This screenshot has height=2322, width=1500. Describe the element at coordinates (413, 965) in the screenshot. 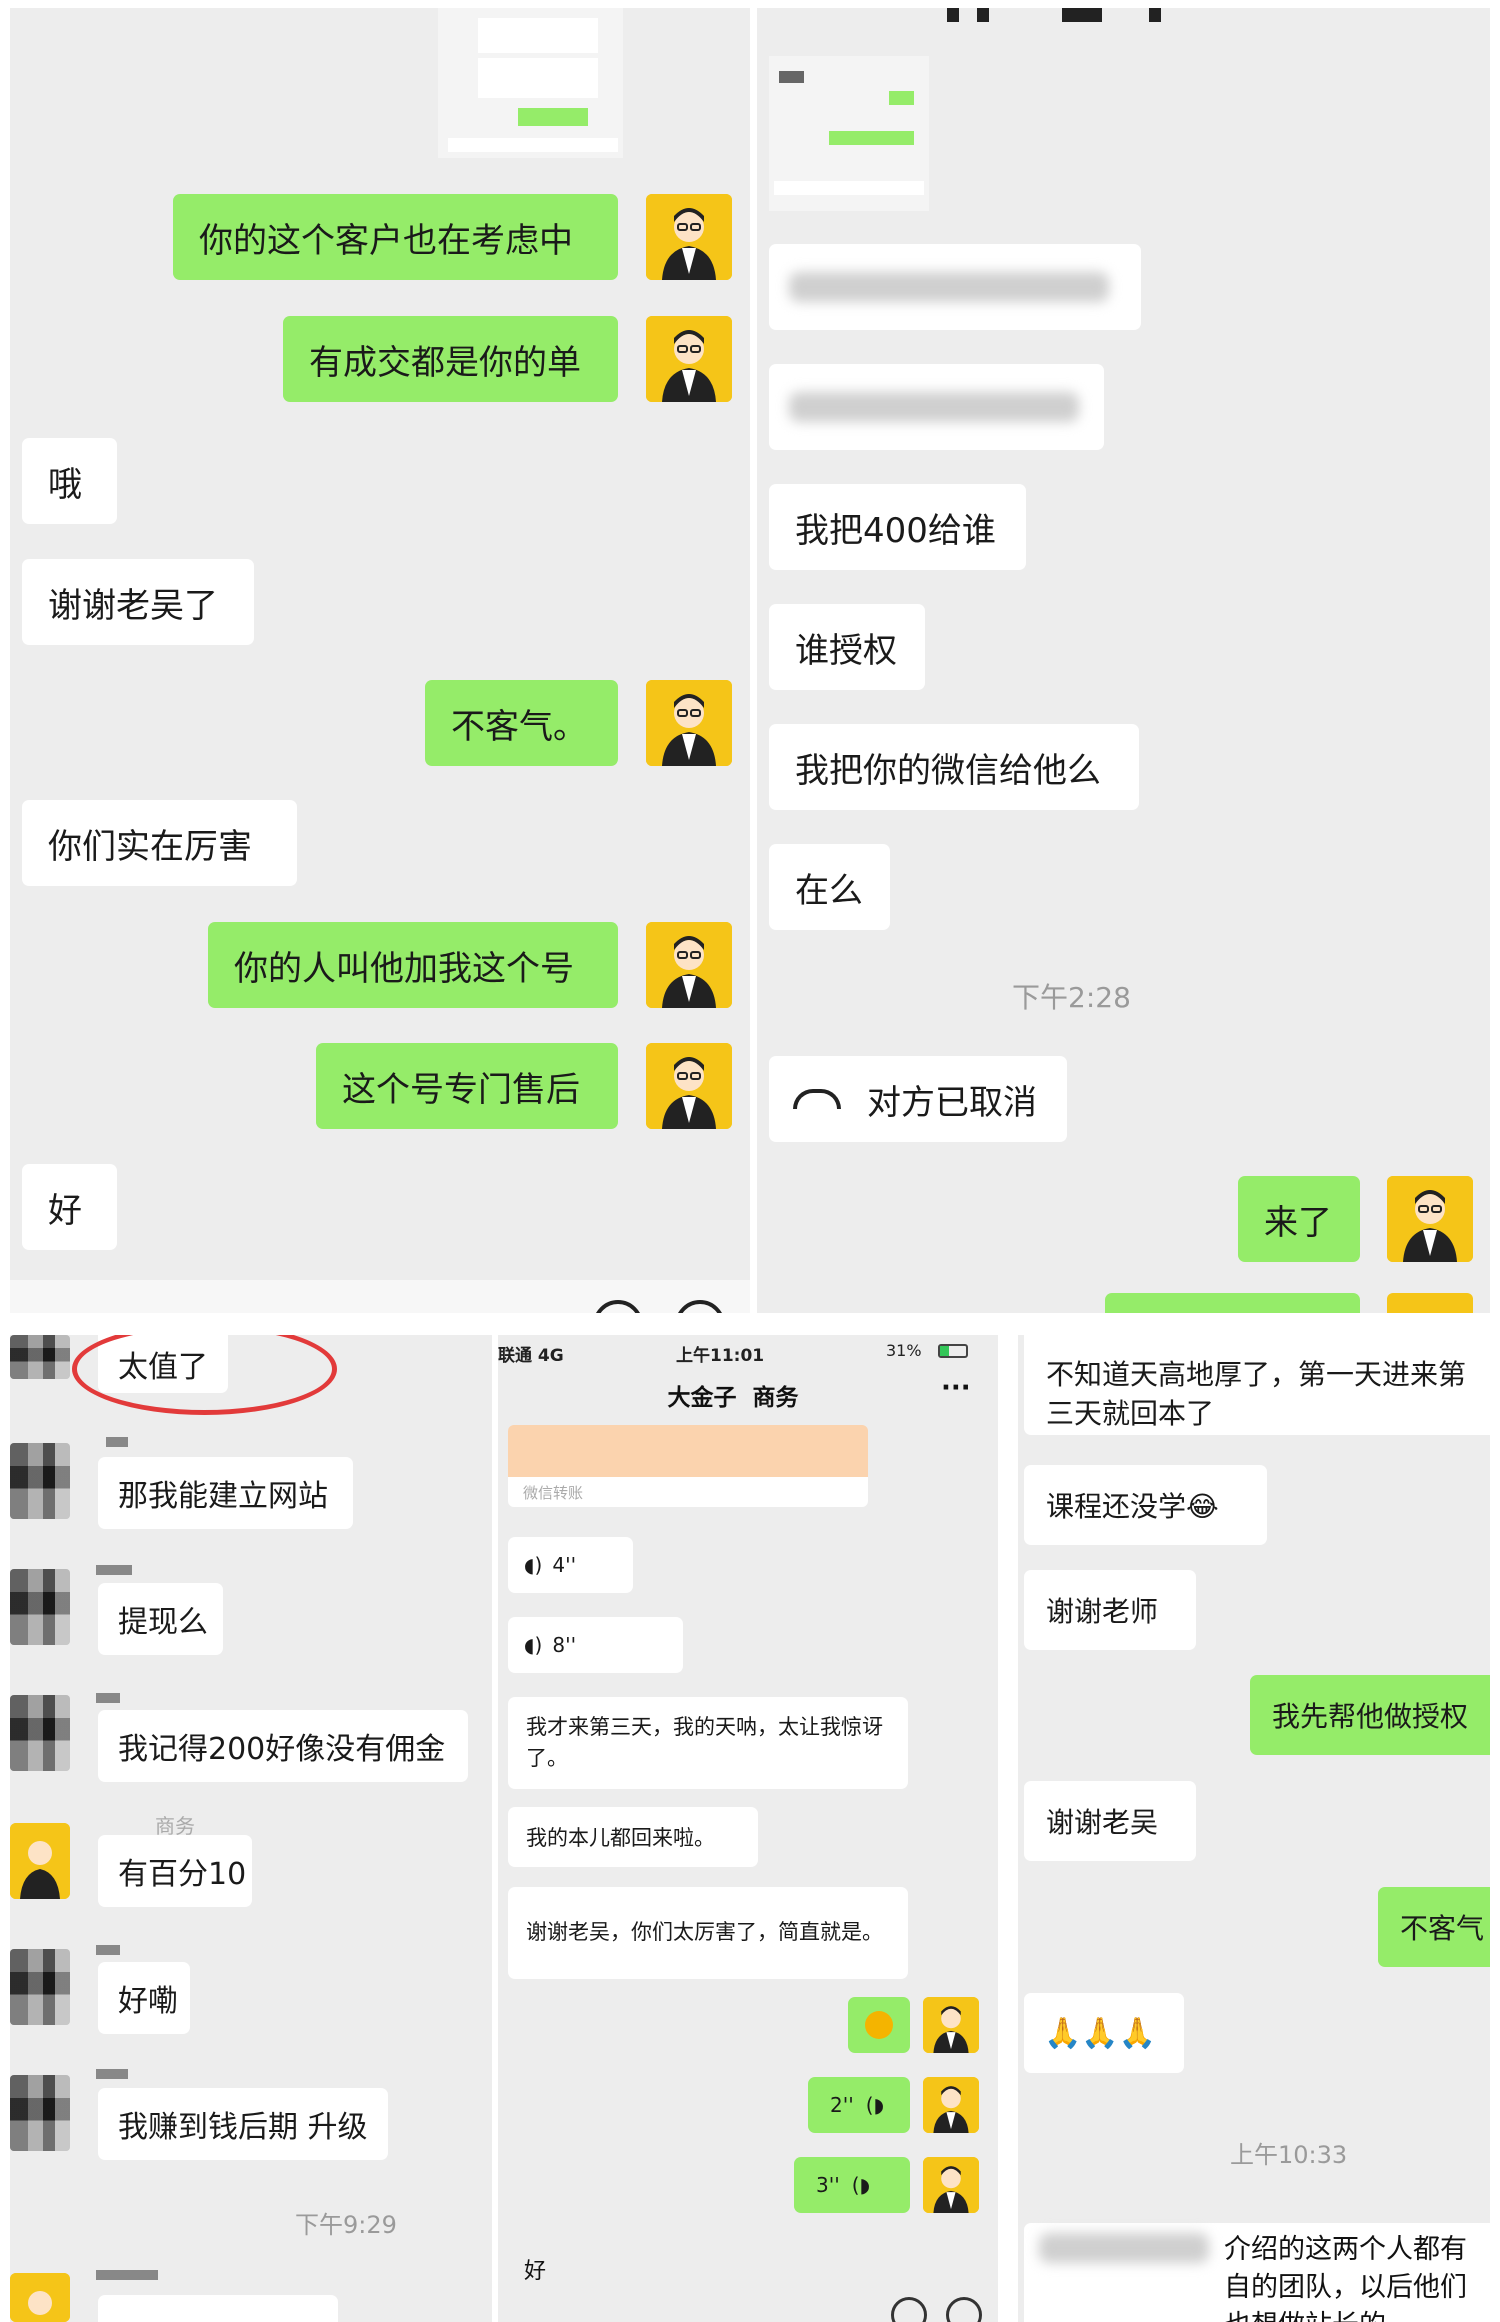

I see `message-bubble: 你的人叫他加我这个号` at that location.